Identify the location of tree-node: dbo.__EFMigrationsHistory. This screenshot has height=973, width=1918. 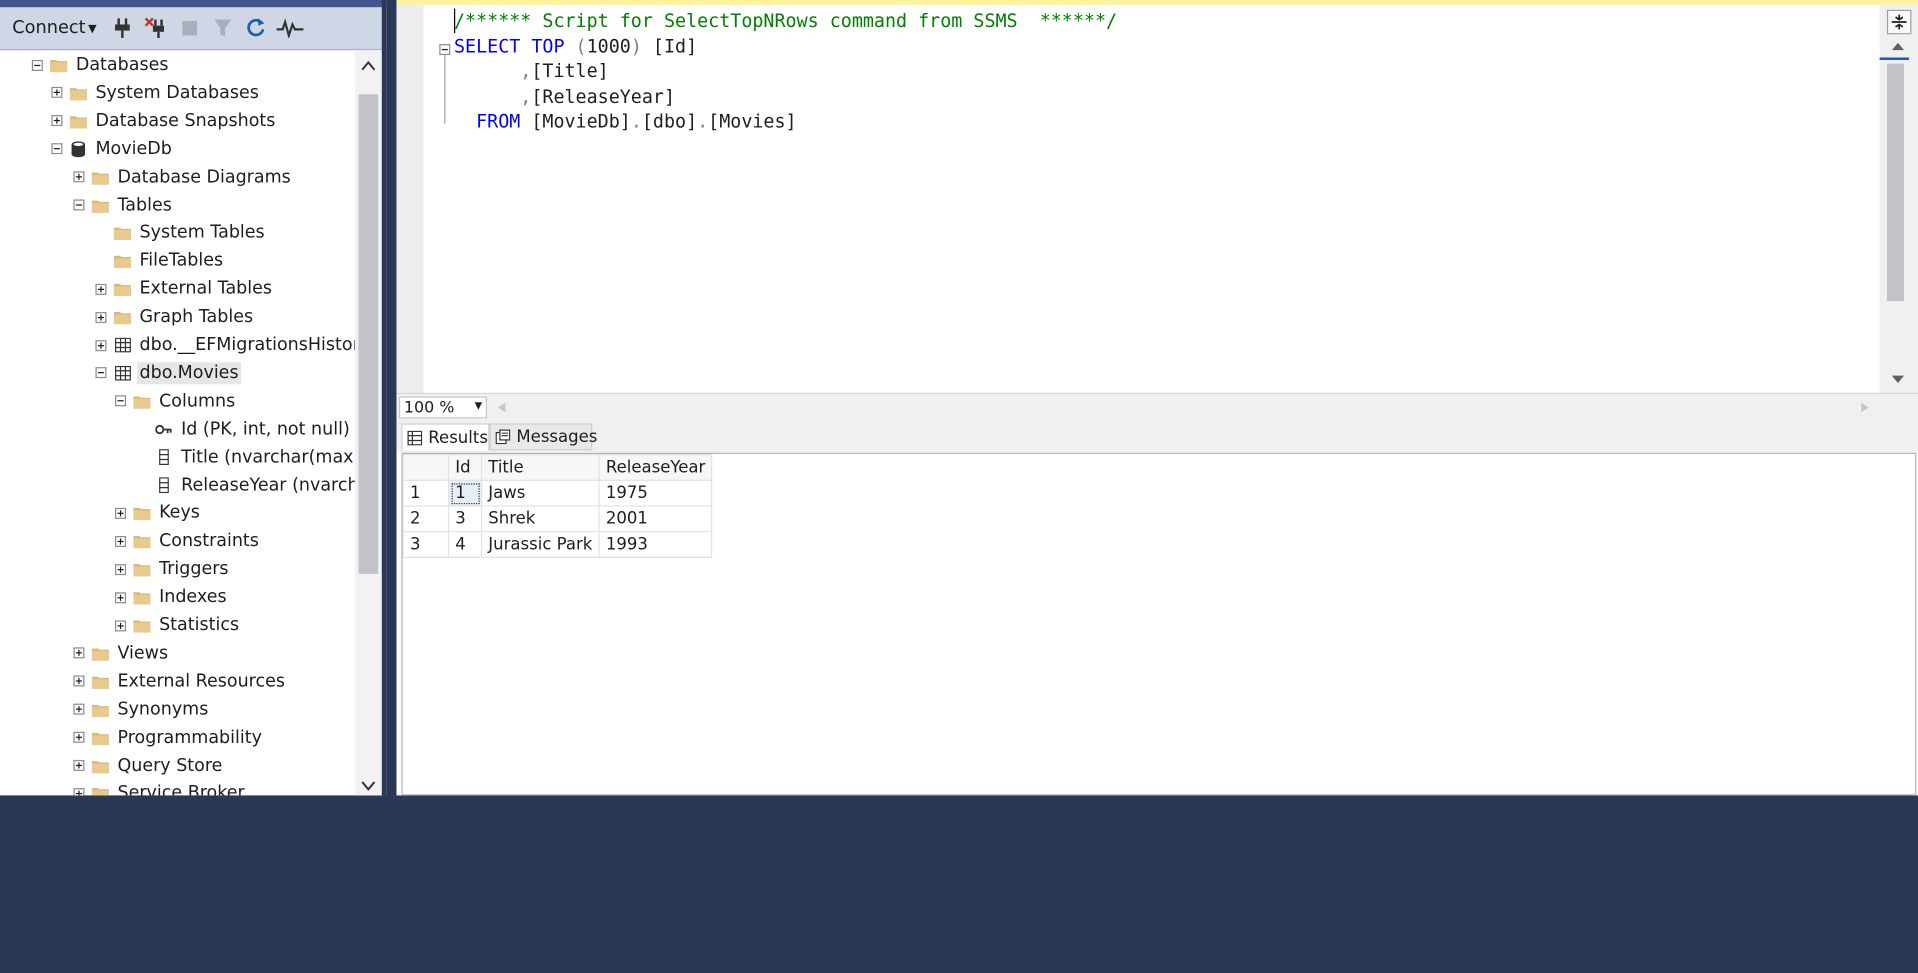
(224, 345).